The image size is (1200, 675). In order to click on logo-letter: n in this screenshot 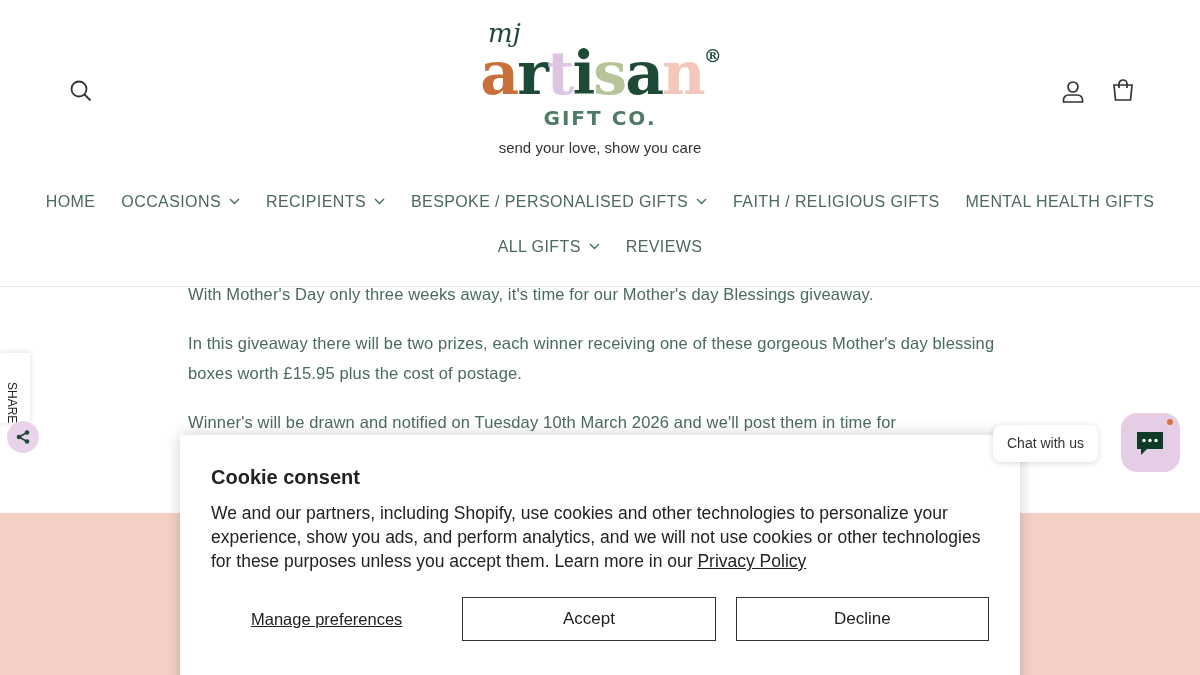, I will do `click(683, 73)`.